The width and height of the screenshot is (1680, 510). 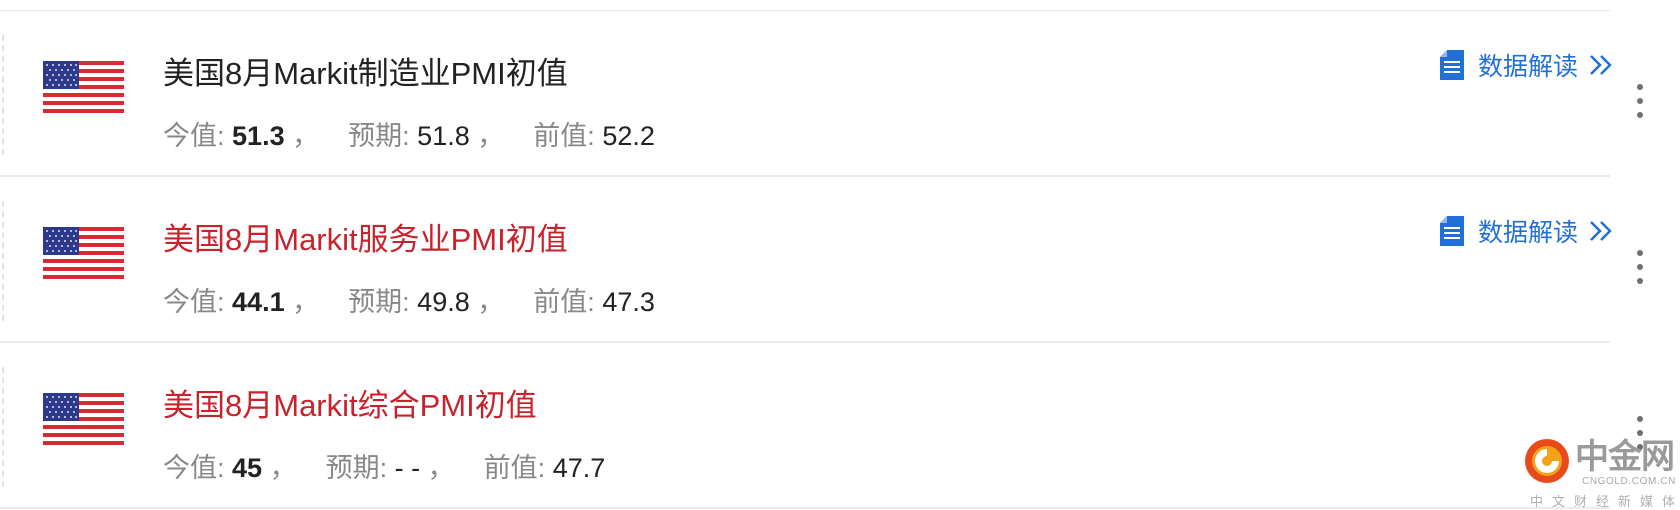 What do you see at coordinates (628, 302) in the screenshot?
I see `previous-value: 47.3` at bounding box center [628, 302].